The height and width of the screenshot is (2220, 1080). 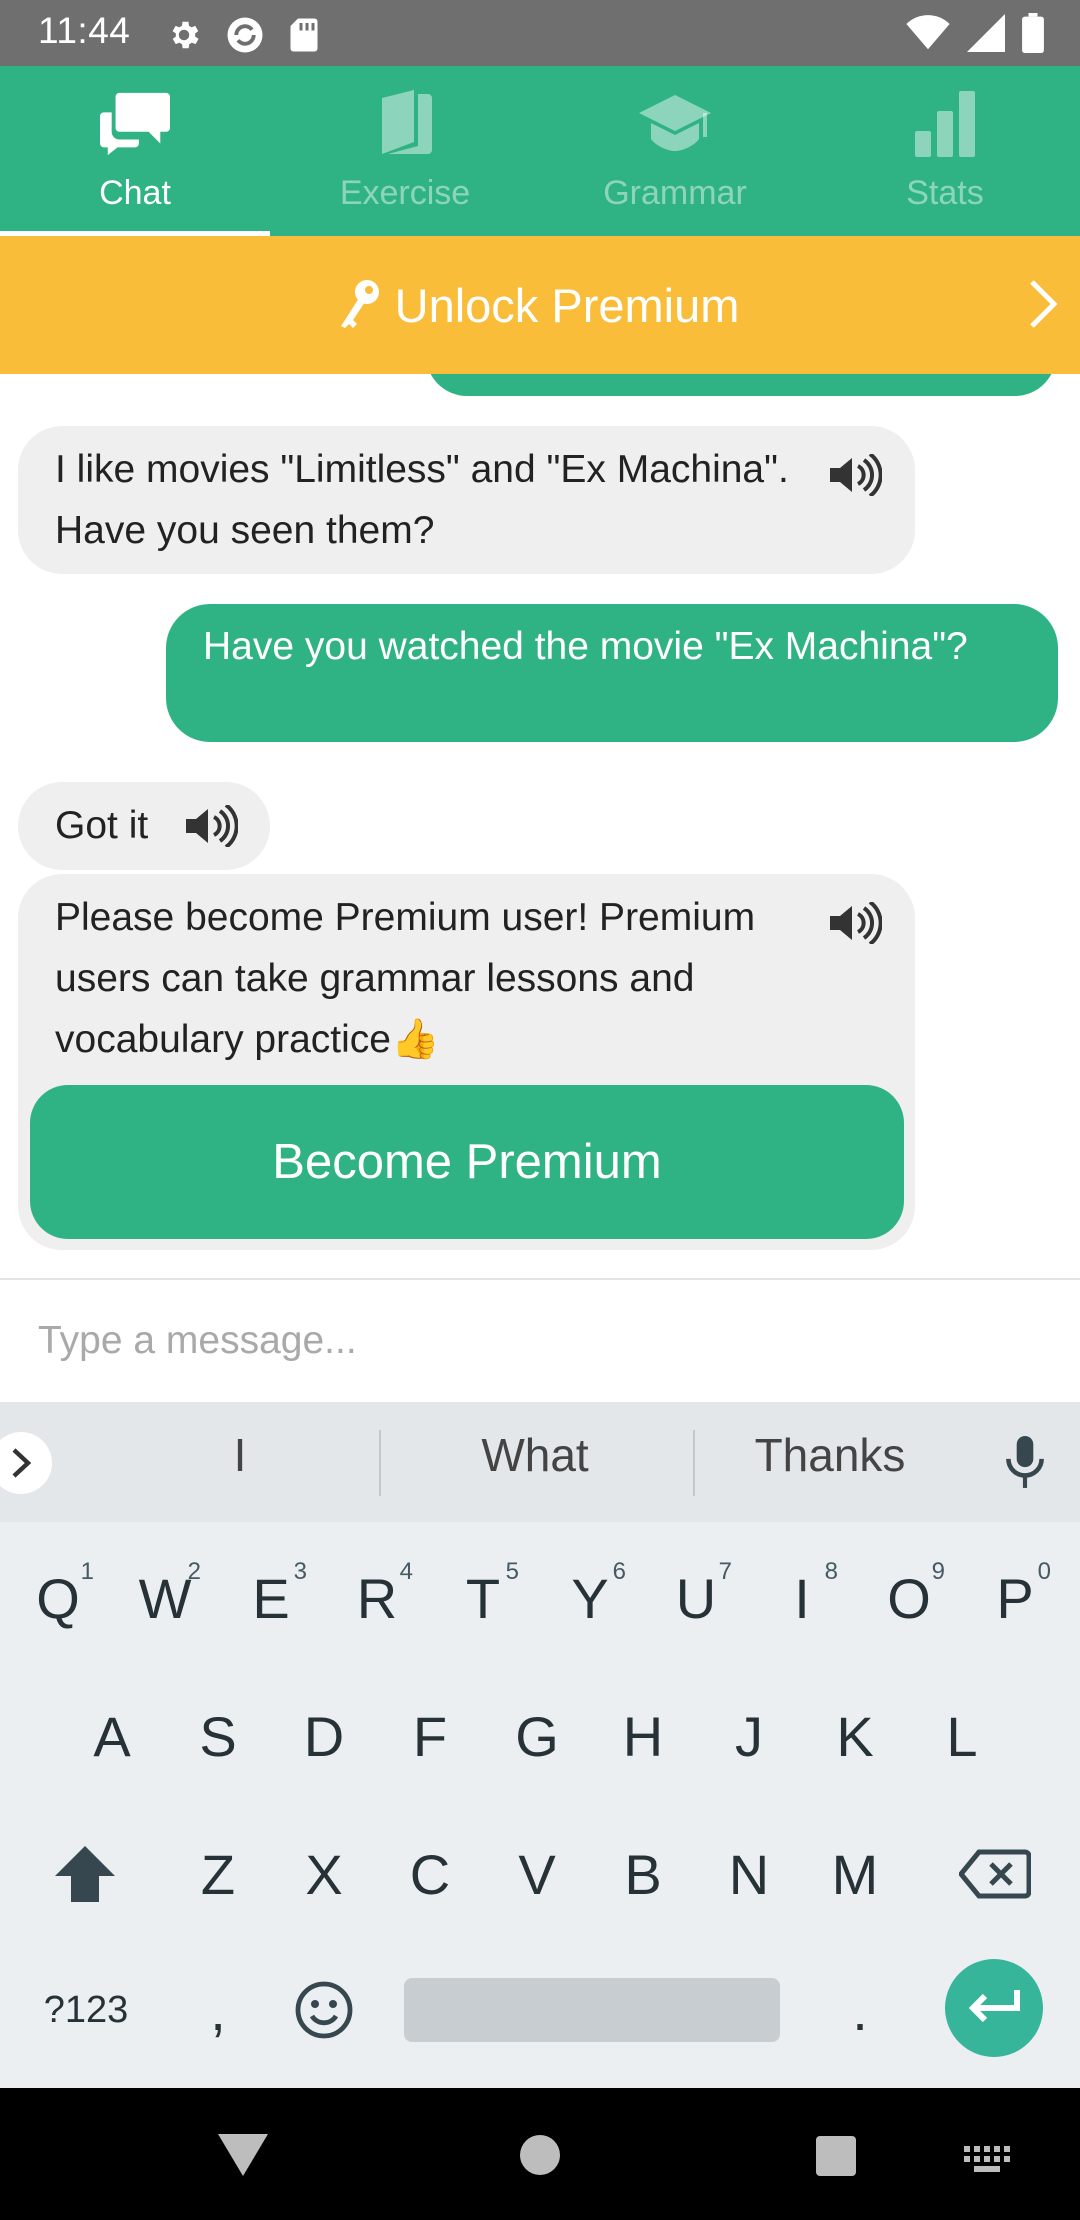 I want to click on key-label: M, so click(x=855, y=1874).